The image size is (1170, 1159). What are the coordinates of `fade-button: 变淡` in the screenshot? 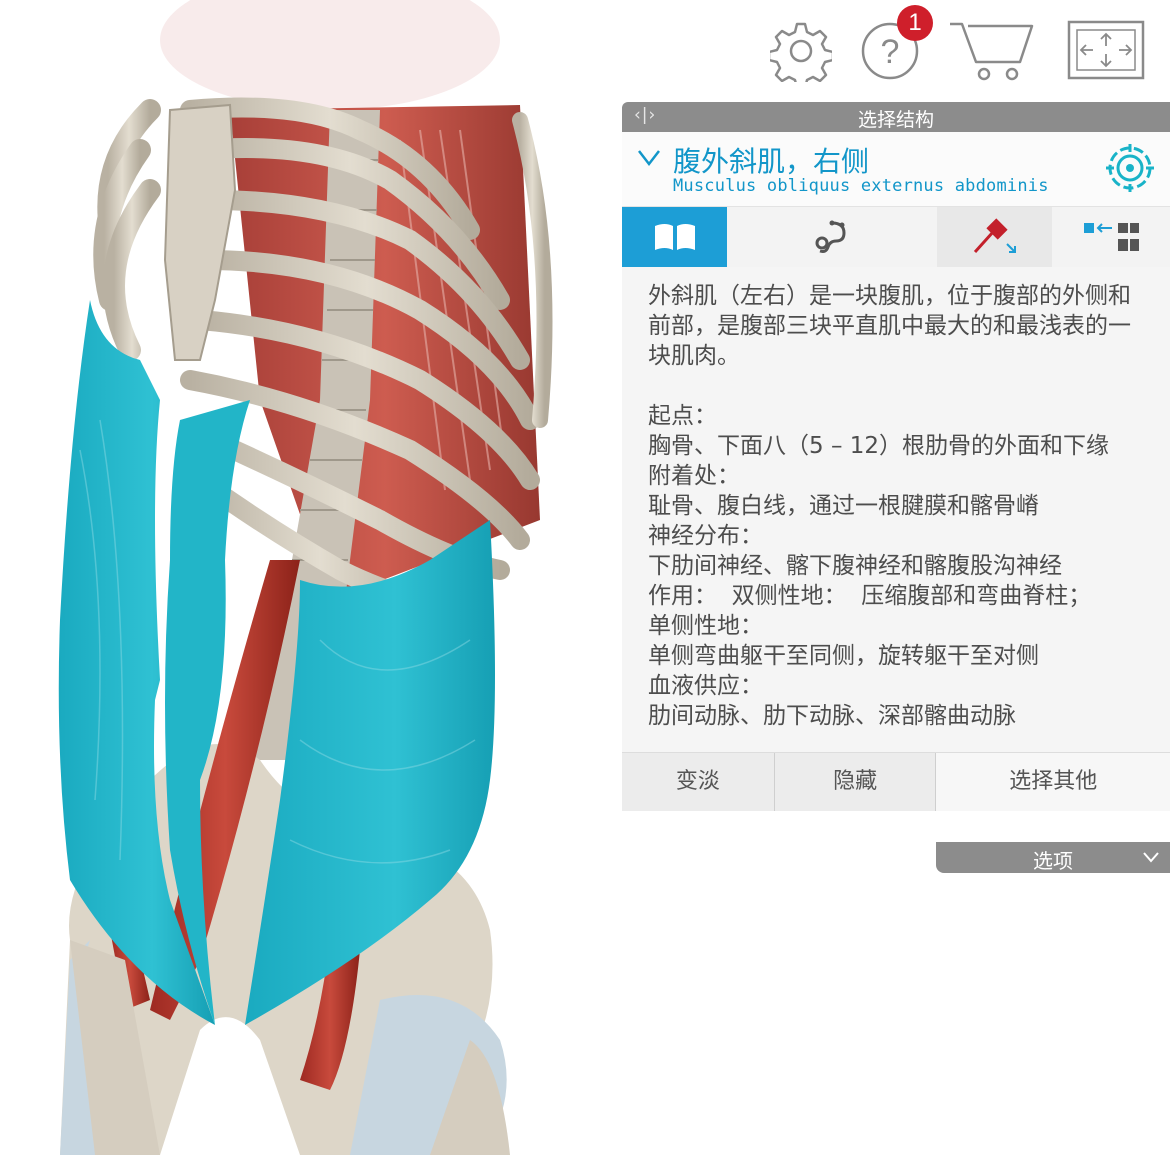 It's located at (698, 782).